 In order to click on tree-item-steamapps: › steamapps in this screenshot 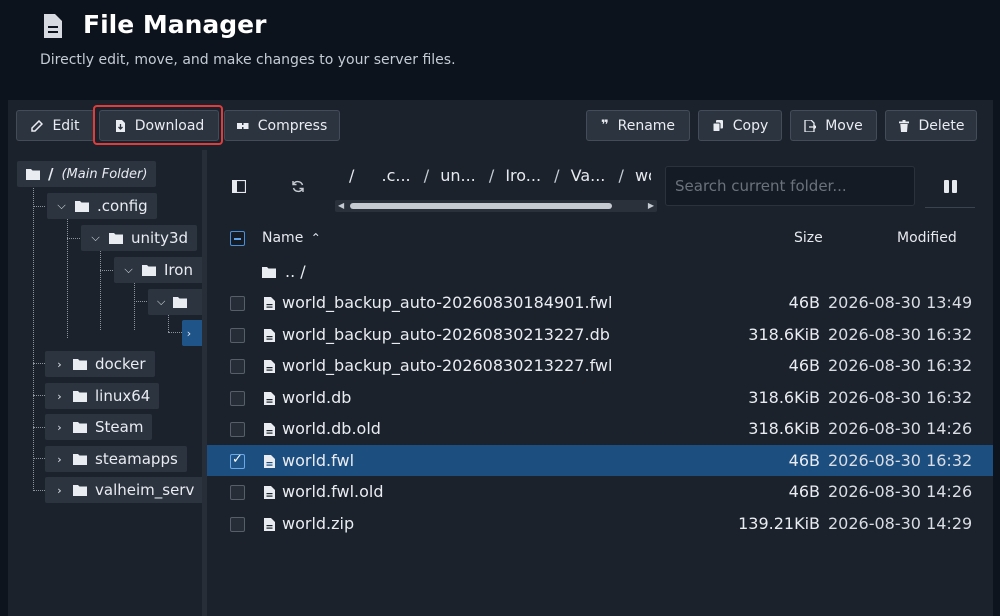, I will do `click(116, 459)`.